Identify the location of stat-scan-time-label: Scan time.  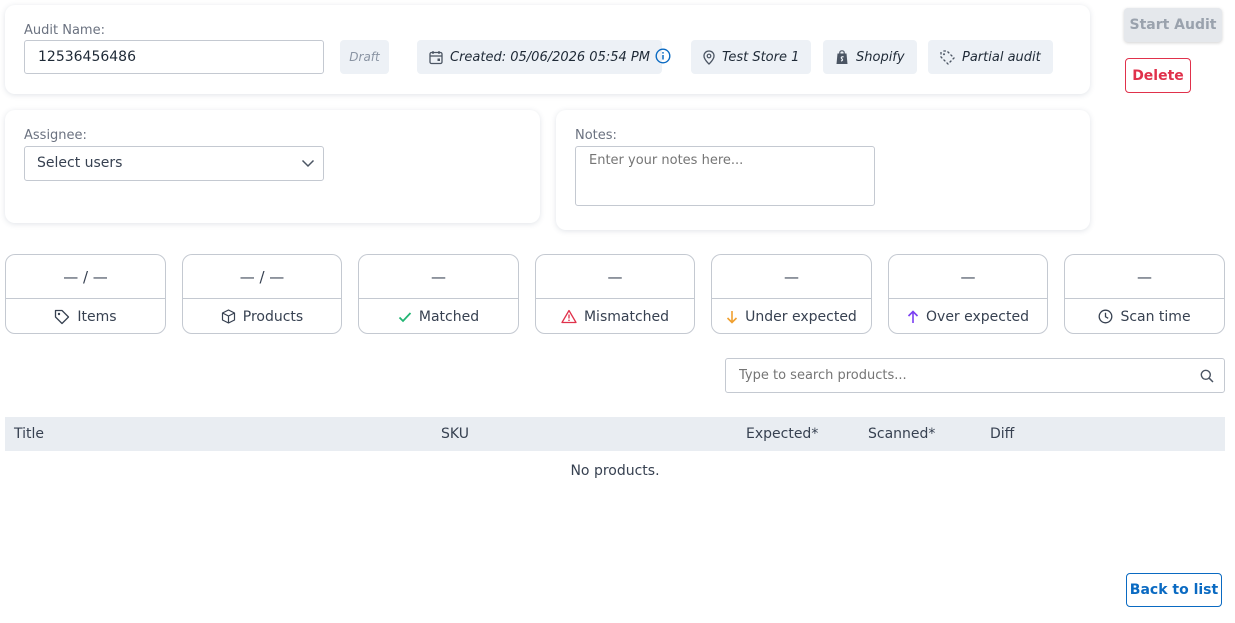
(1155, 316).